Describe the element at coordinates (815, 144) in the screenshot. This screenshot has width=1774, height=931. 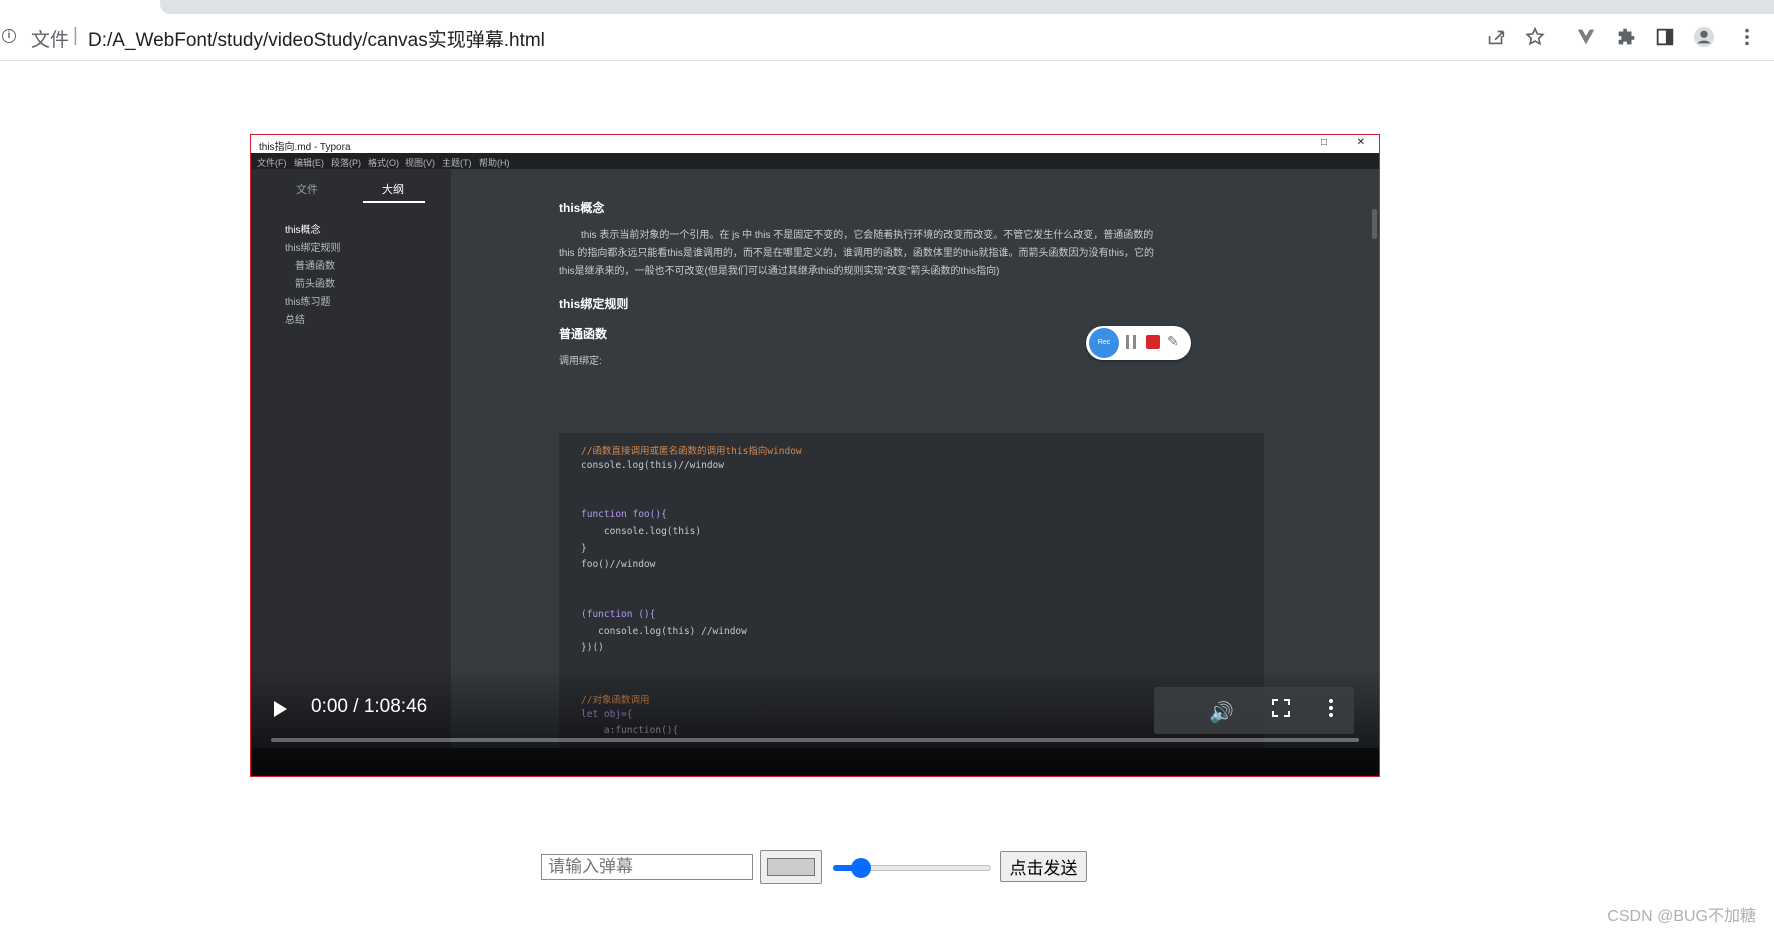
I see `recorded-window-titlebar: this指向.md - Typora □ ✕` at that location.